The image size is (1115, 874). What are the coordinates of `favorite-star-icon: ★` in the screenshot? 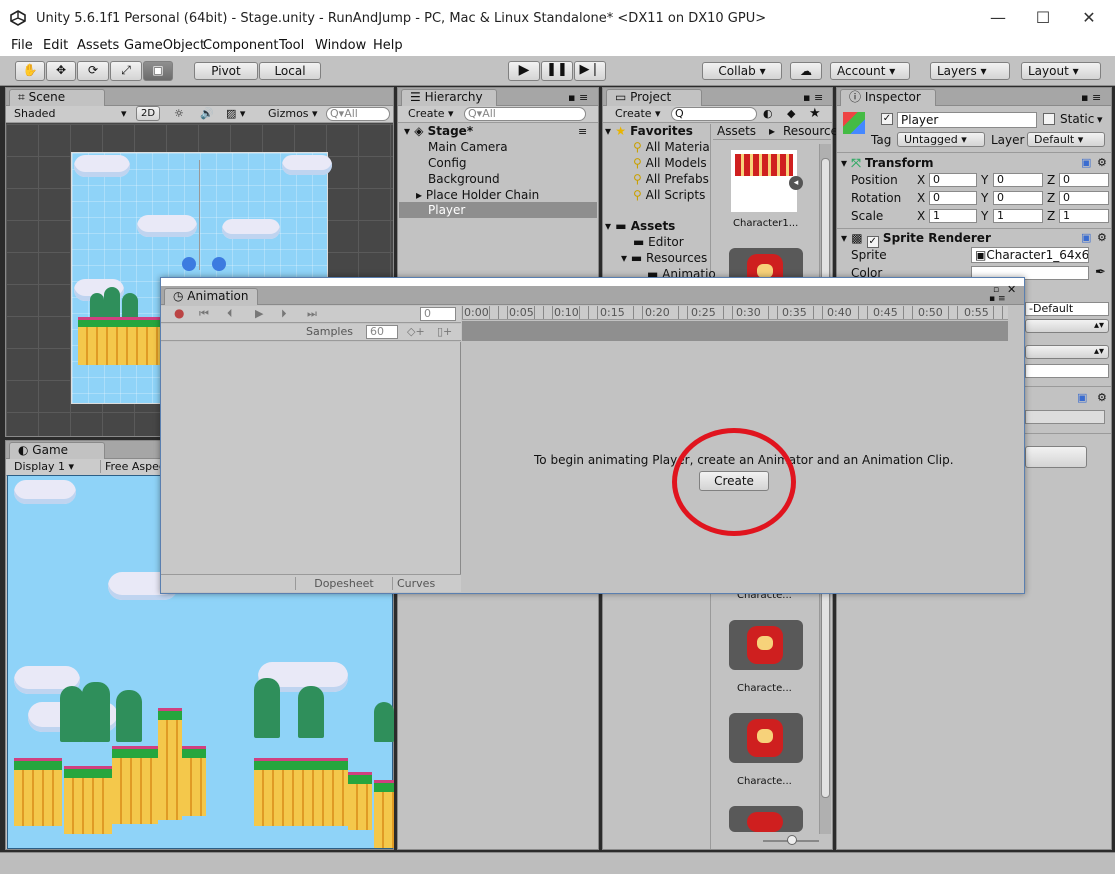 It's located at (815, 113).